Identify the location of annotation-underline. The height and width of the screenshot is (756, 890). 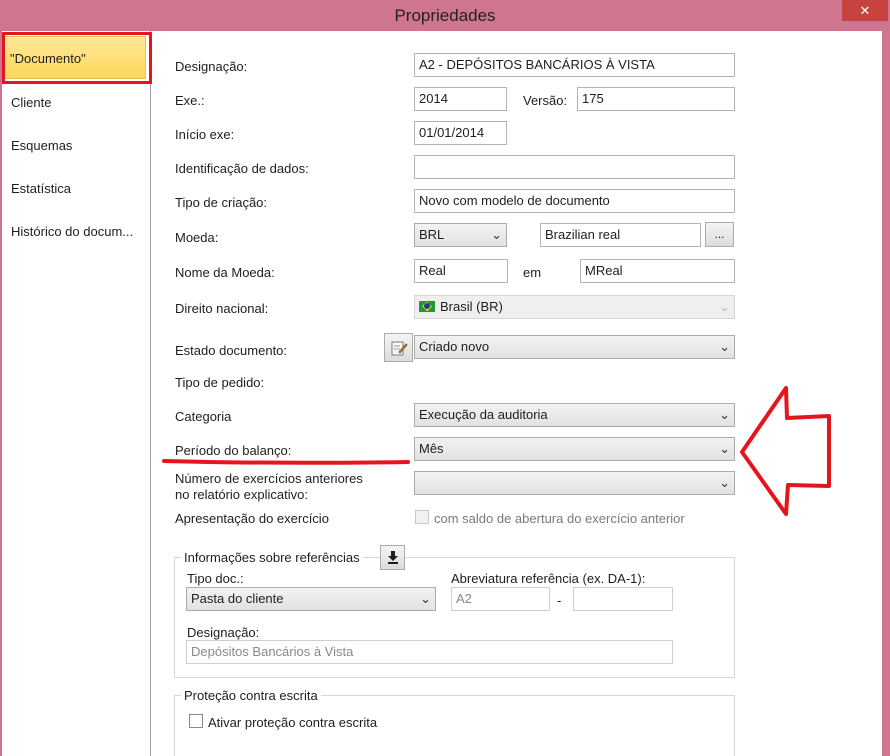
(286, 462).